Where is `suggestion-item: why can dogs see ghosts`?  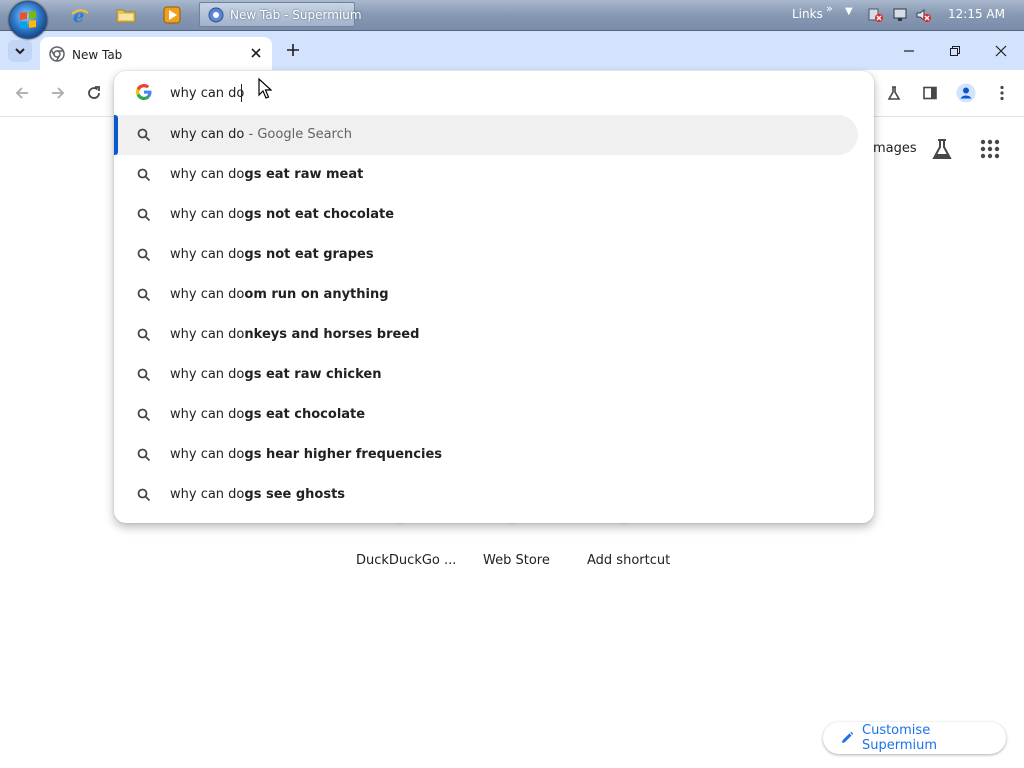
suggestion-item: why can dogs see ghosts is located at coordinates (494, 495).